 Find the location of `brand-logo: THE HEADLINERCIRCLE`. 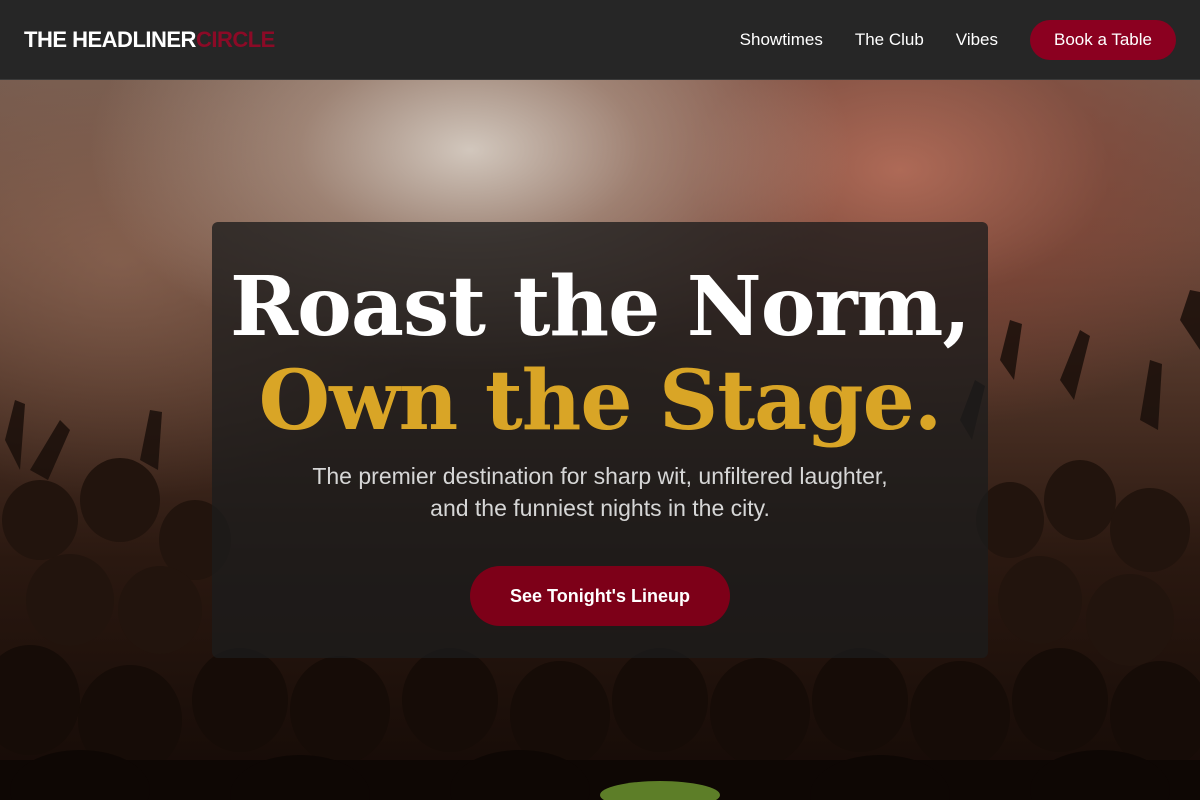

brand-logo: THE HEADLINERCIRCLE is located at coordinates (149, 40).